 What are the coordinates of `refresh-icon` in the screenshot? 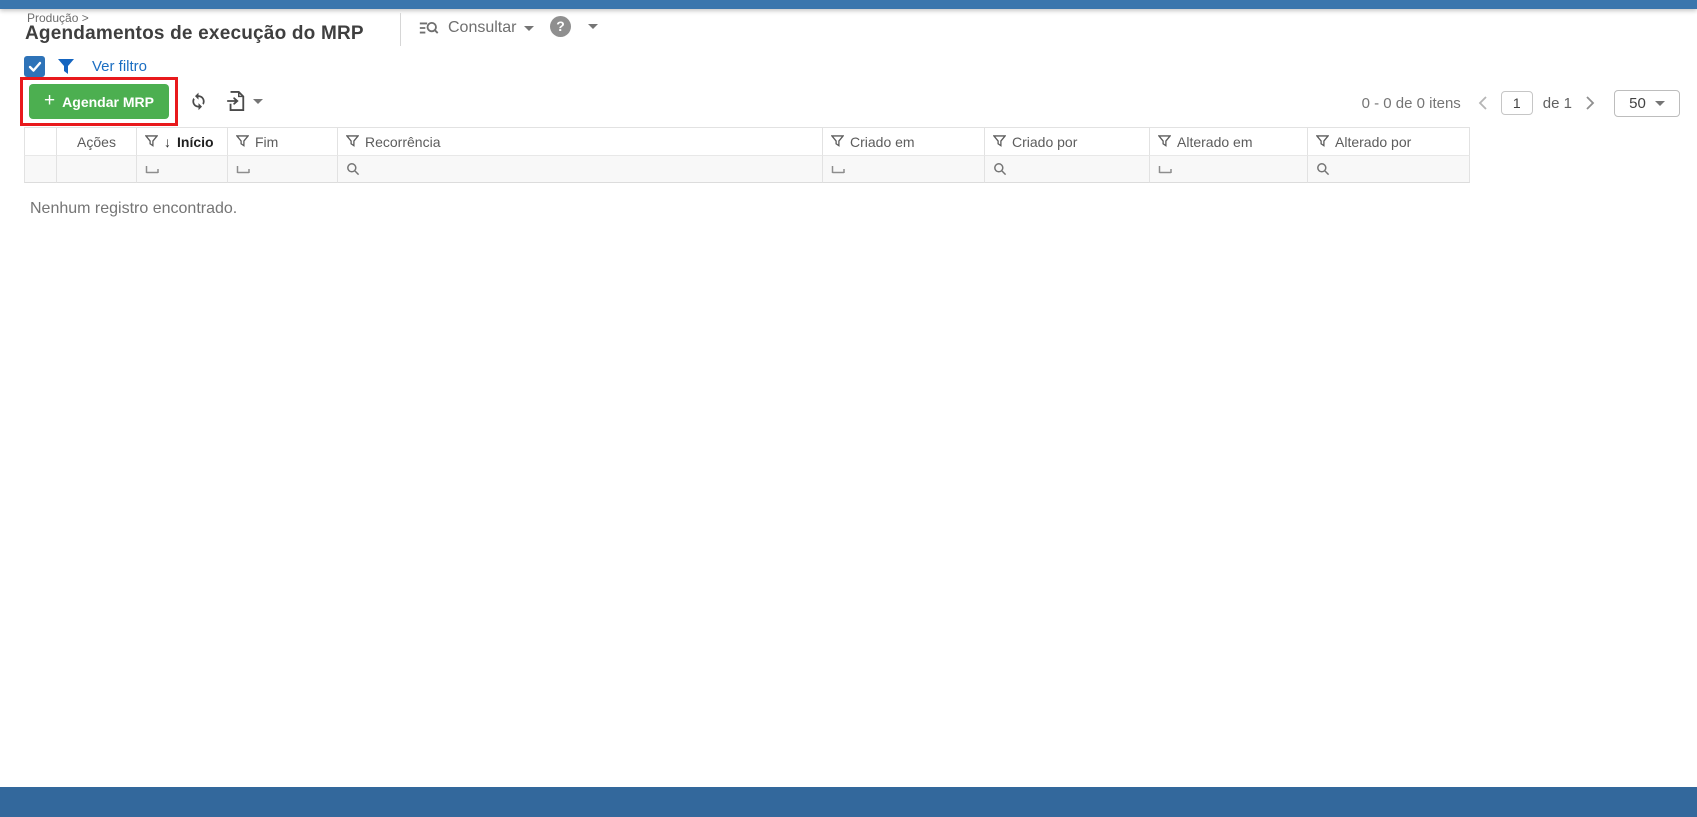 It's located at (198, 100).